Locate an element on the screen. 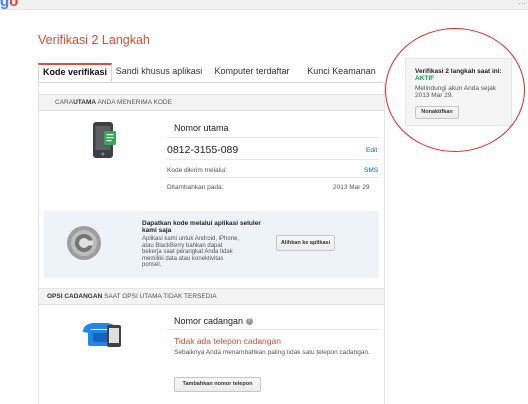  disable-button: Nonaktifkan is located at coordinates (437, 112).